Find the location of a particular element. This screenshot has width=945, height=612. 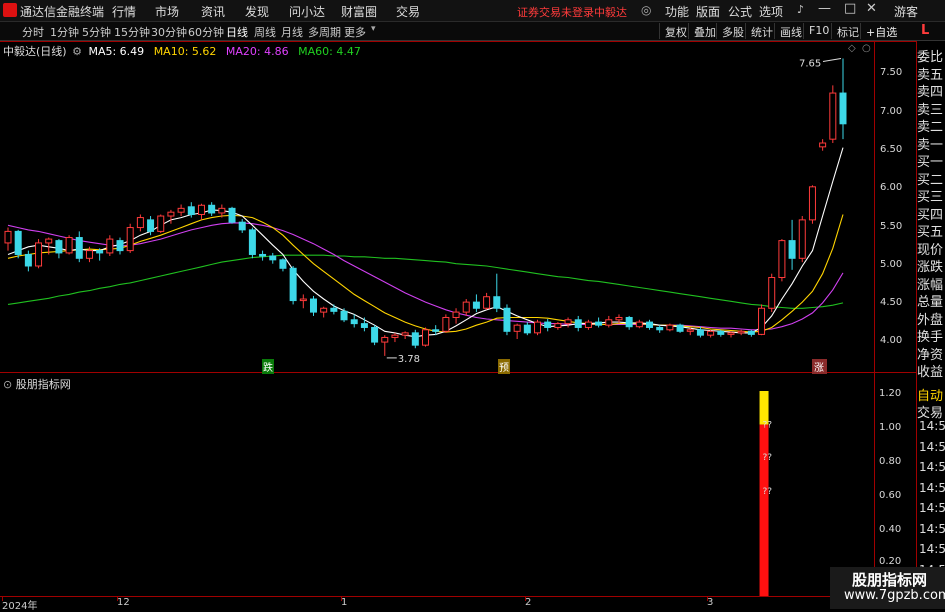

period-tab-daily: 日线 is located at coordinates (237, 32).